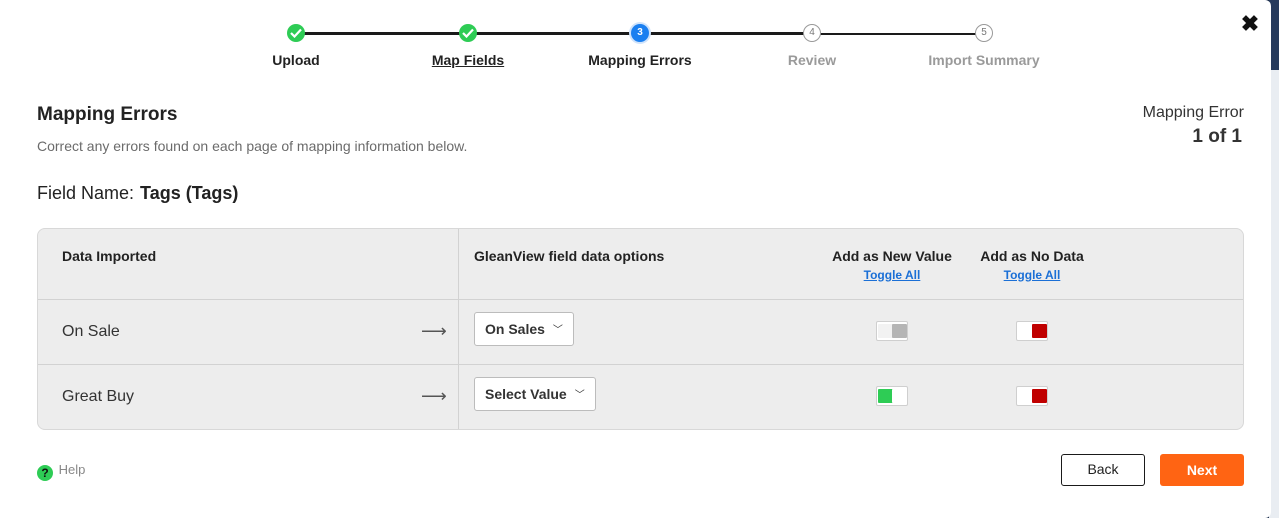  I want to click on step-mapping-errors-circle: 3, so click(640, 33).